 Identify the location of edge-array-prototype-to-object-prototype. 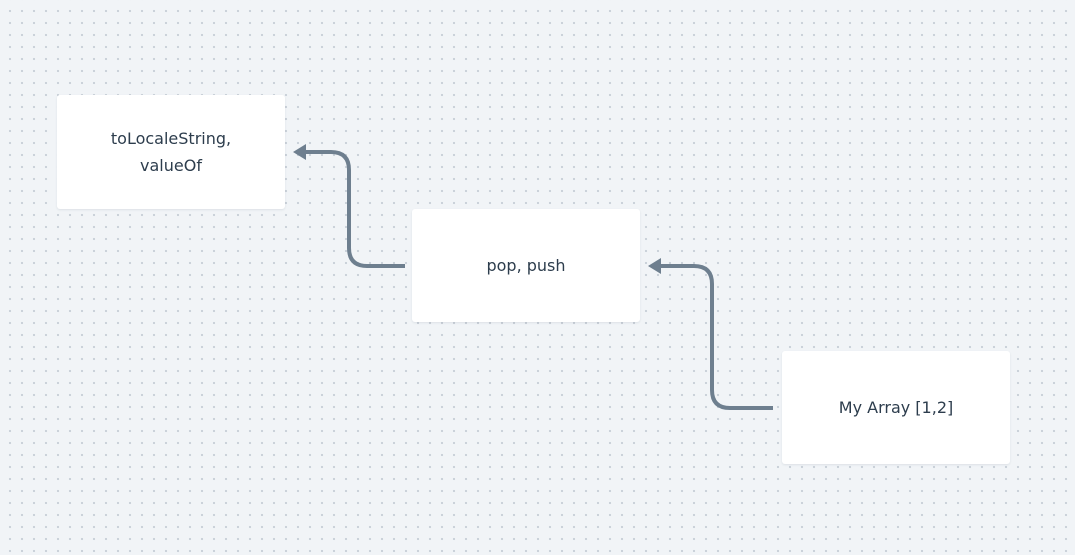
(349, 206).